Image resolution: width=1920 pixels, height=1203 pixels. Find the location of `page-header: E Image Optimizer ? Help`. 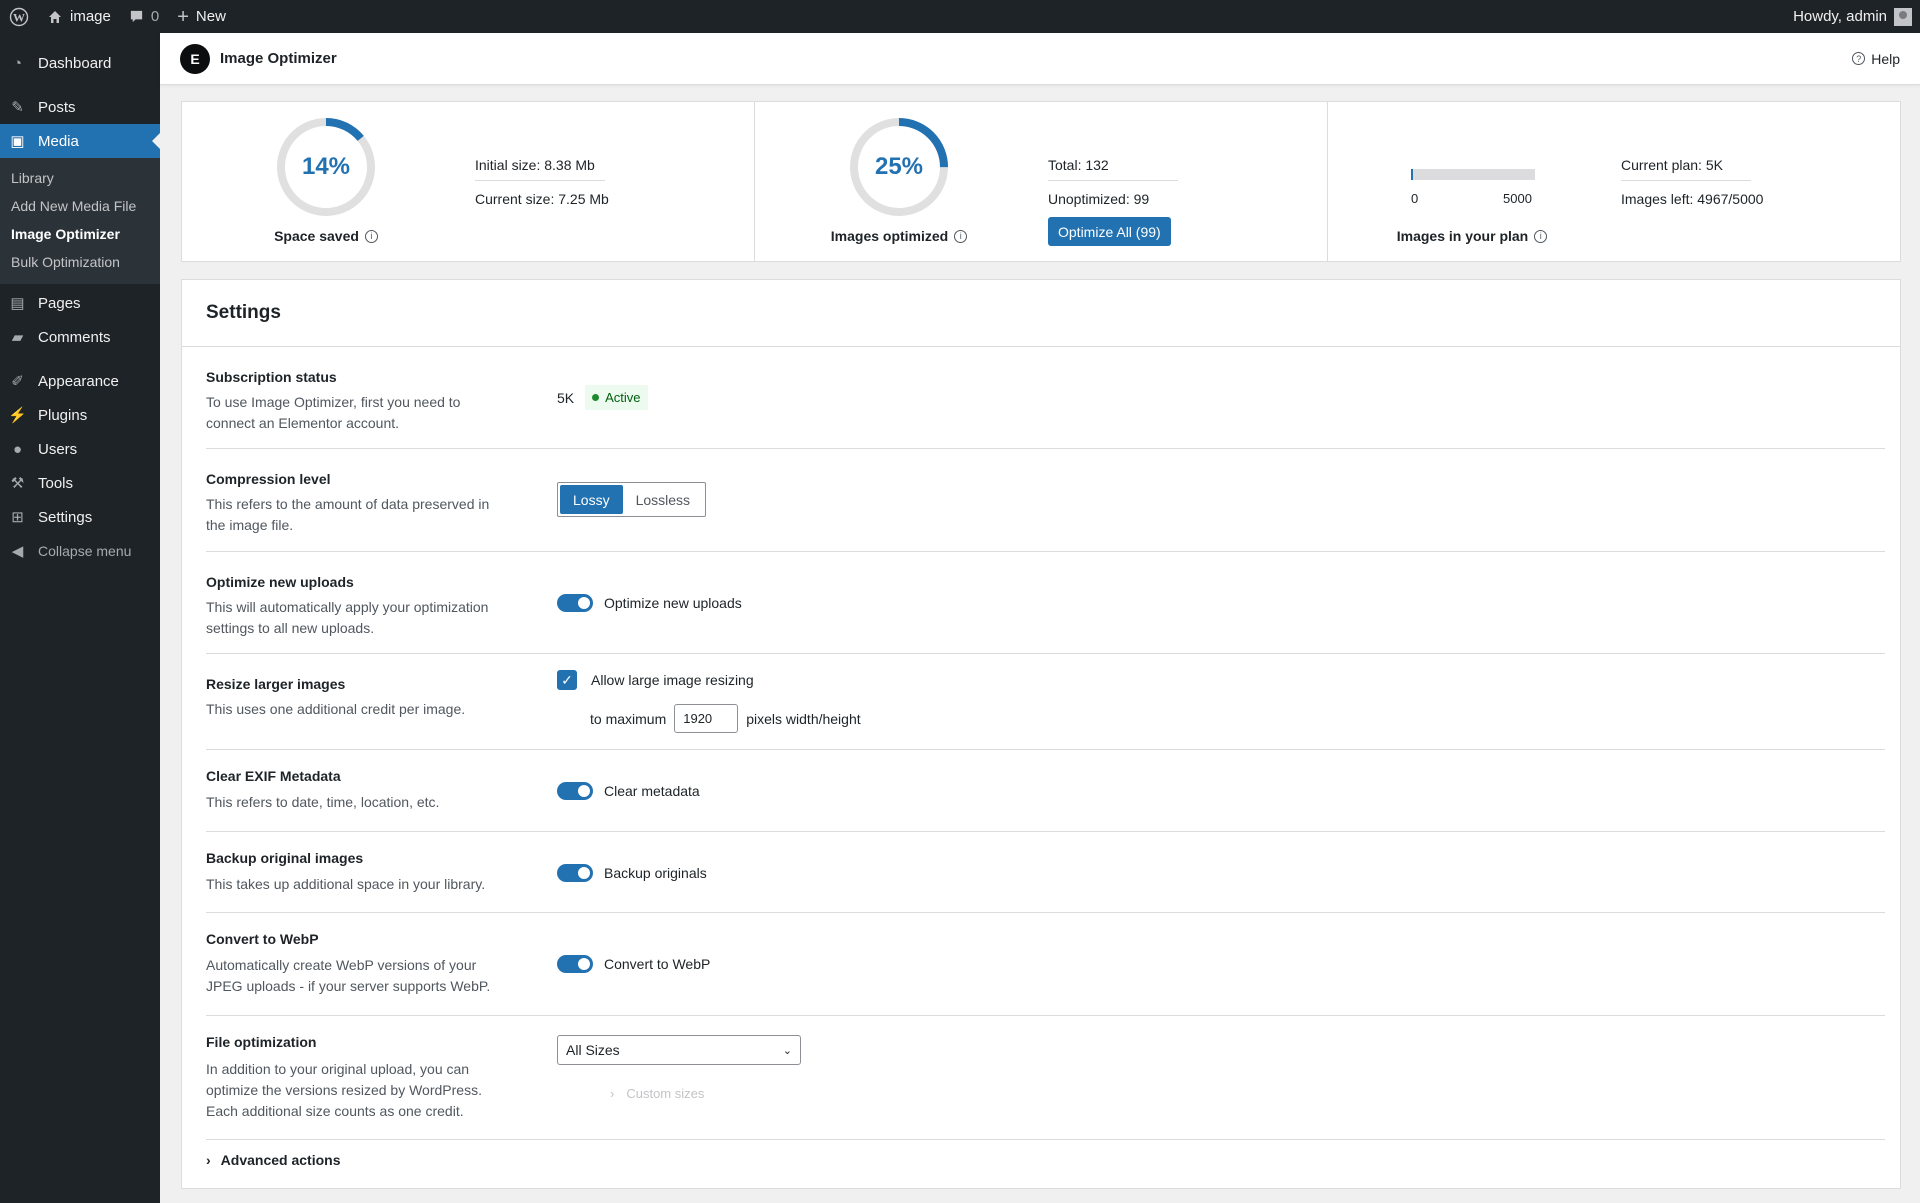

page-header: E Image Optimizer ? Help is located at coordinates (1040, 59).